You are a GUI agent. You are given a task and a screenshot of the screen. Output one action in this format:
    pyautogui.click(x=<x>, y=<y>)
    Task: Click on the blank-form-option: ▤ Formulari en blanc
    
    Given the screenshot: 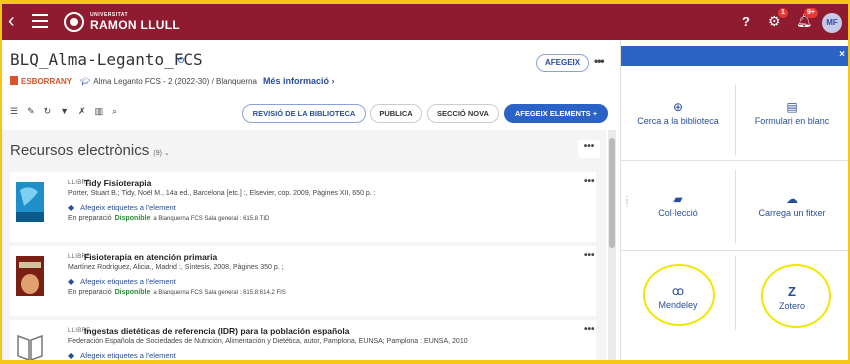 What is the action you would take?
    pyautogui.click(x=791, y=113)
    